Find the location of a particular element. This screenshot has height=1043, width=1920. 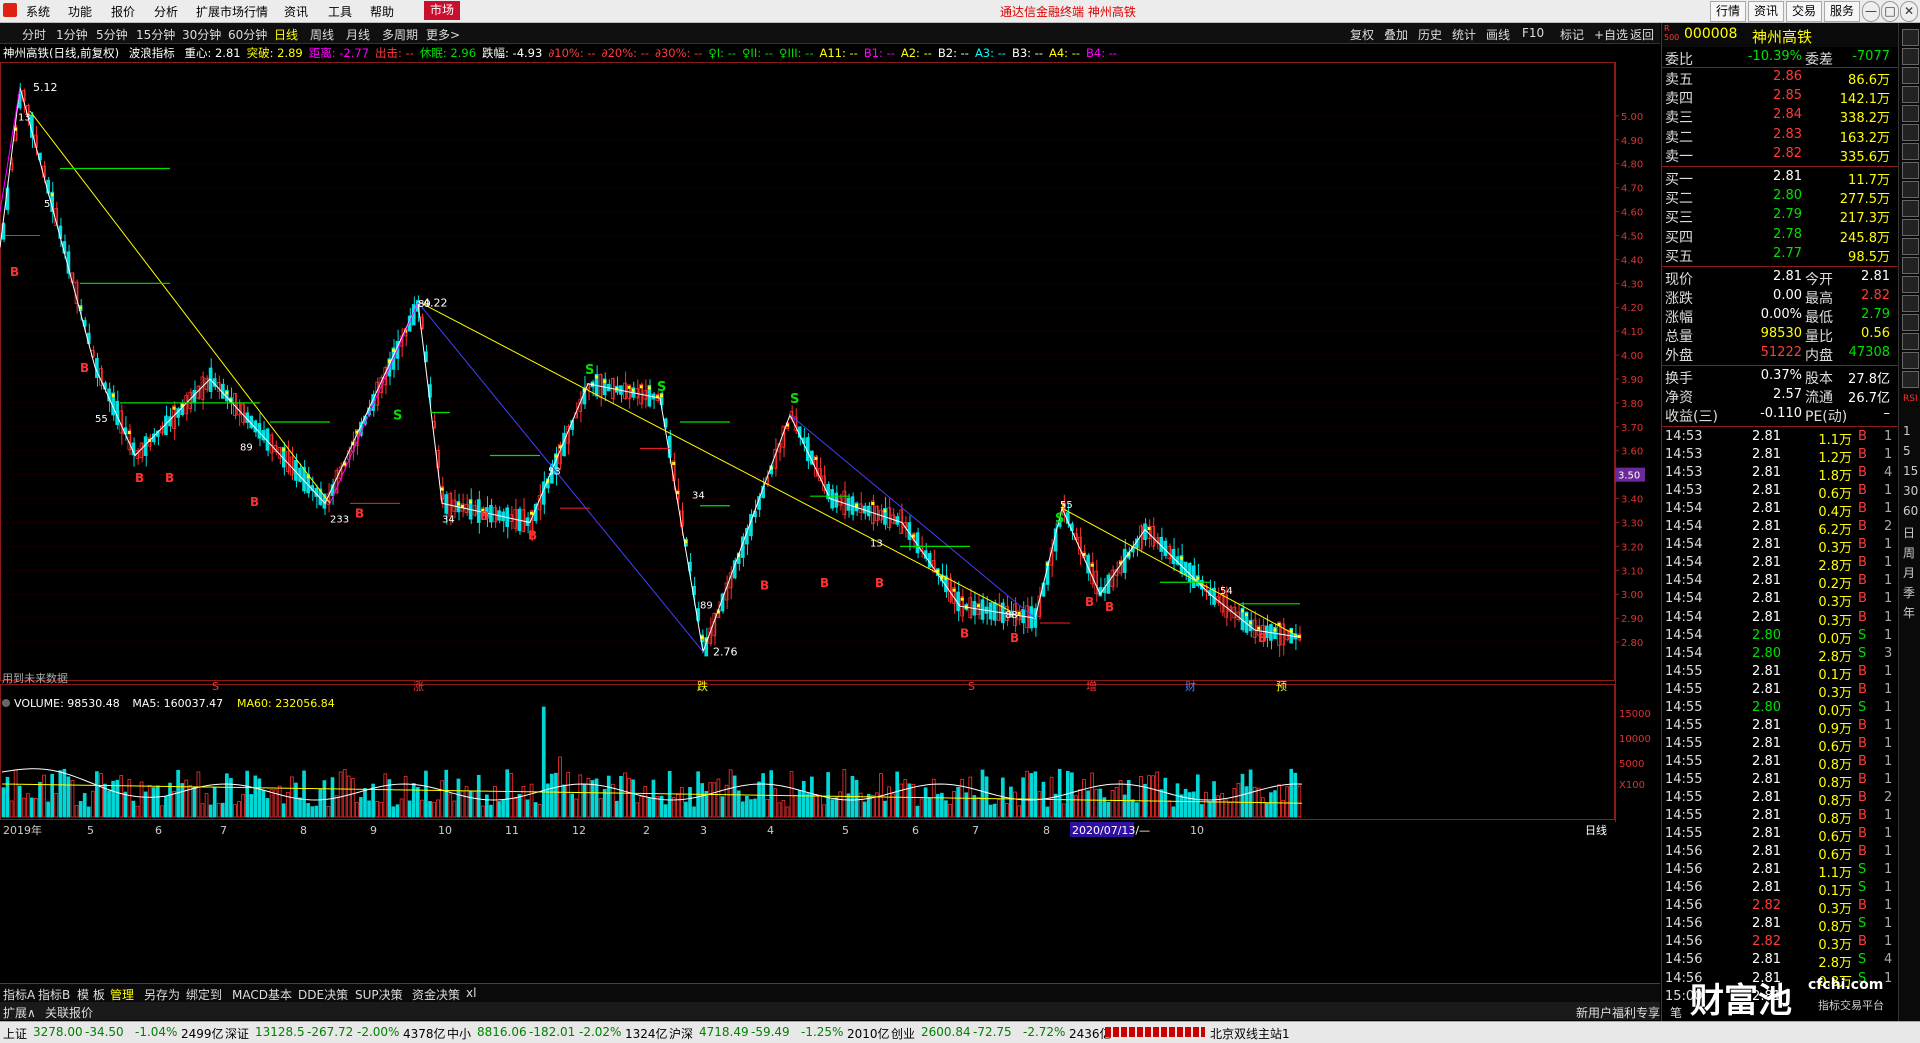

toolbar-button: 返回 is located at coordinates (1642, 34).